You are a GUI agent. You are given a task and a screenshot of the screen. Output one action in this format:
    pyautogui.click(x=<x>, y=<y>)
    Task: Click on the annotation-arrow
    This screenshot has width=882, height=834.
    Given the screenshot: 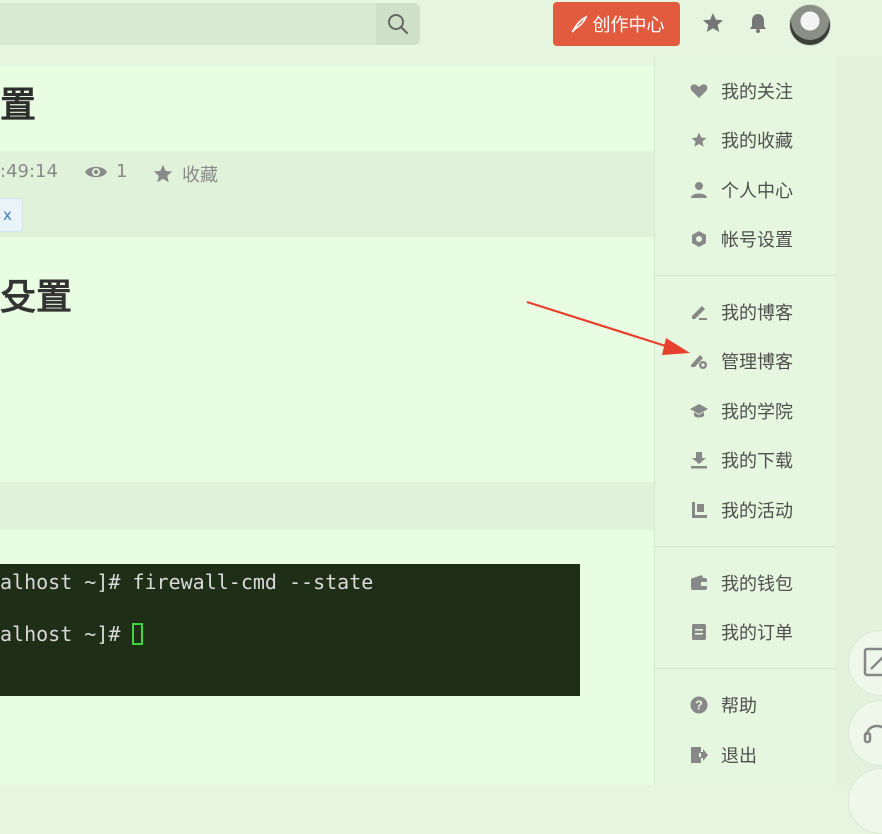 What is the action you would take?
    pyautogui.click(x=608, y=327)
    